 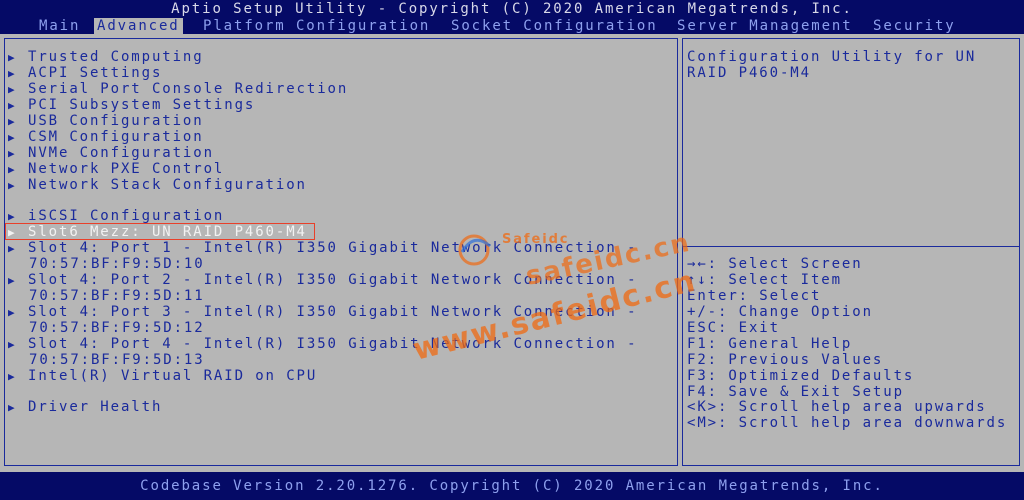 What do you see at coordinates (733, 328) in the screenshot?
I see `key-help-exit: ESC: Exit` at bounding box center [733, 328].